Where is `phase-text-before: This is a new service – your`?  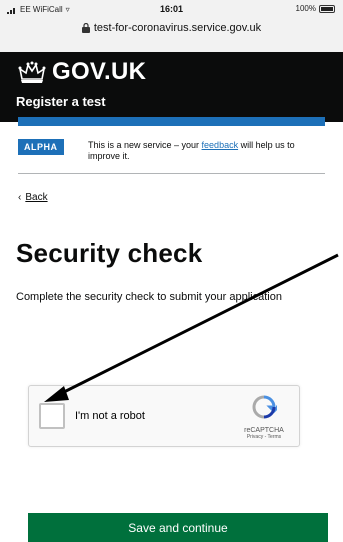 phase-text-before: This is a new service – your is located at coordinates (145, 145).